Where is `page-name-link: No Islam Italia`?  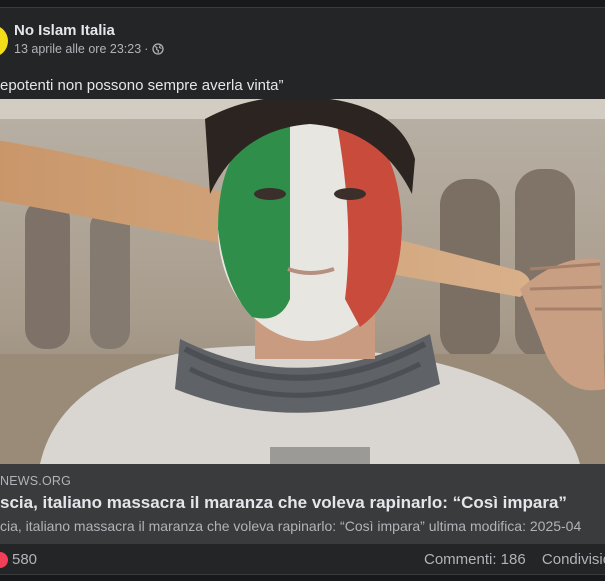
page-name-link: No Islam Italia is located at coordinates (64, 30).